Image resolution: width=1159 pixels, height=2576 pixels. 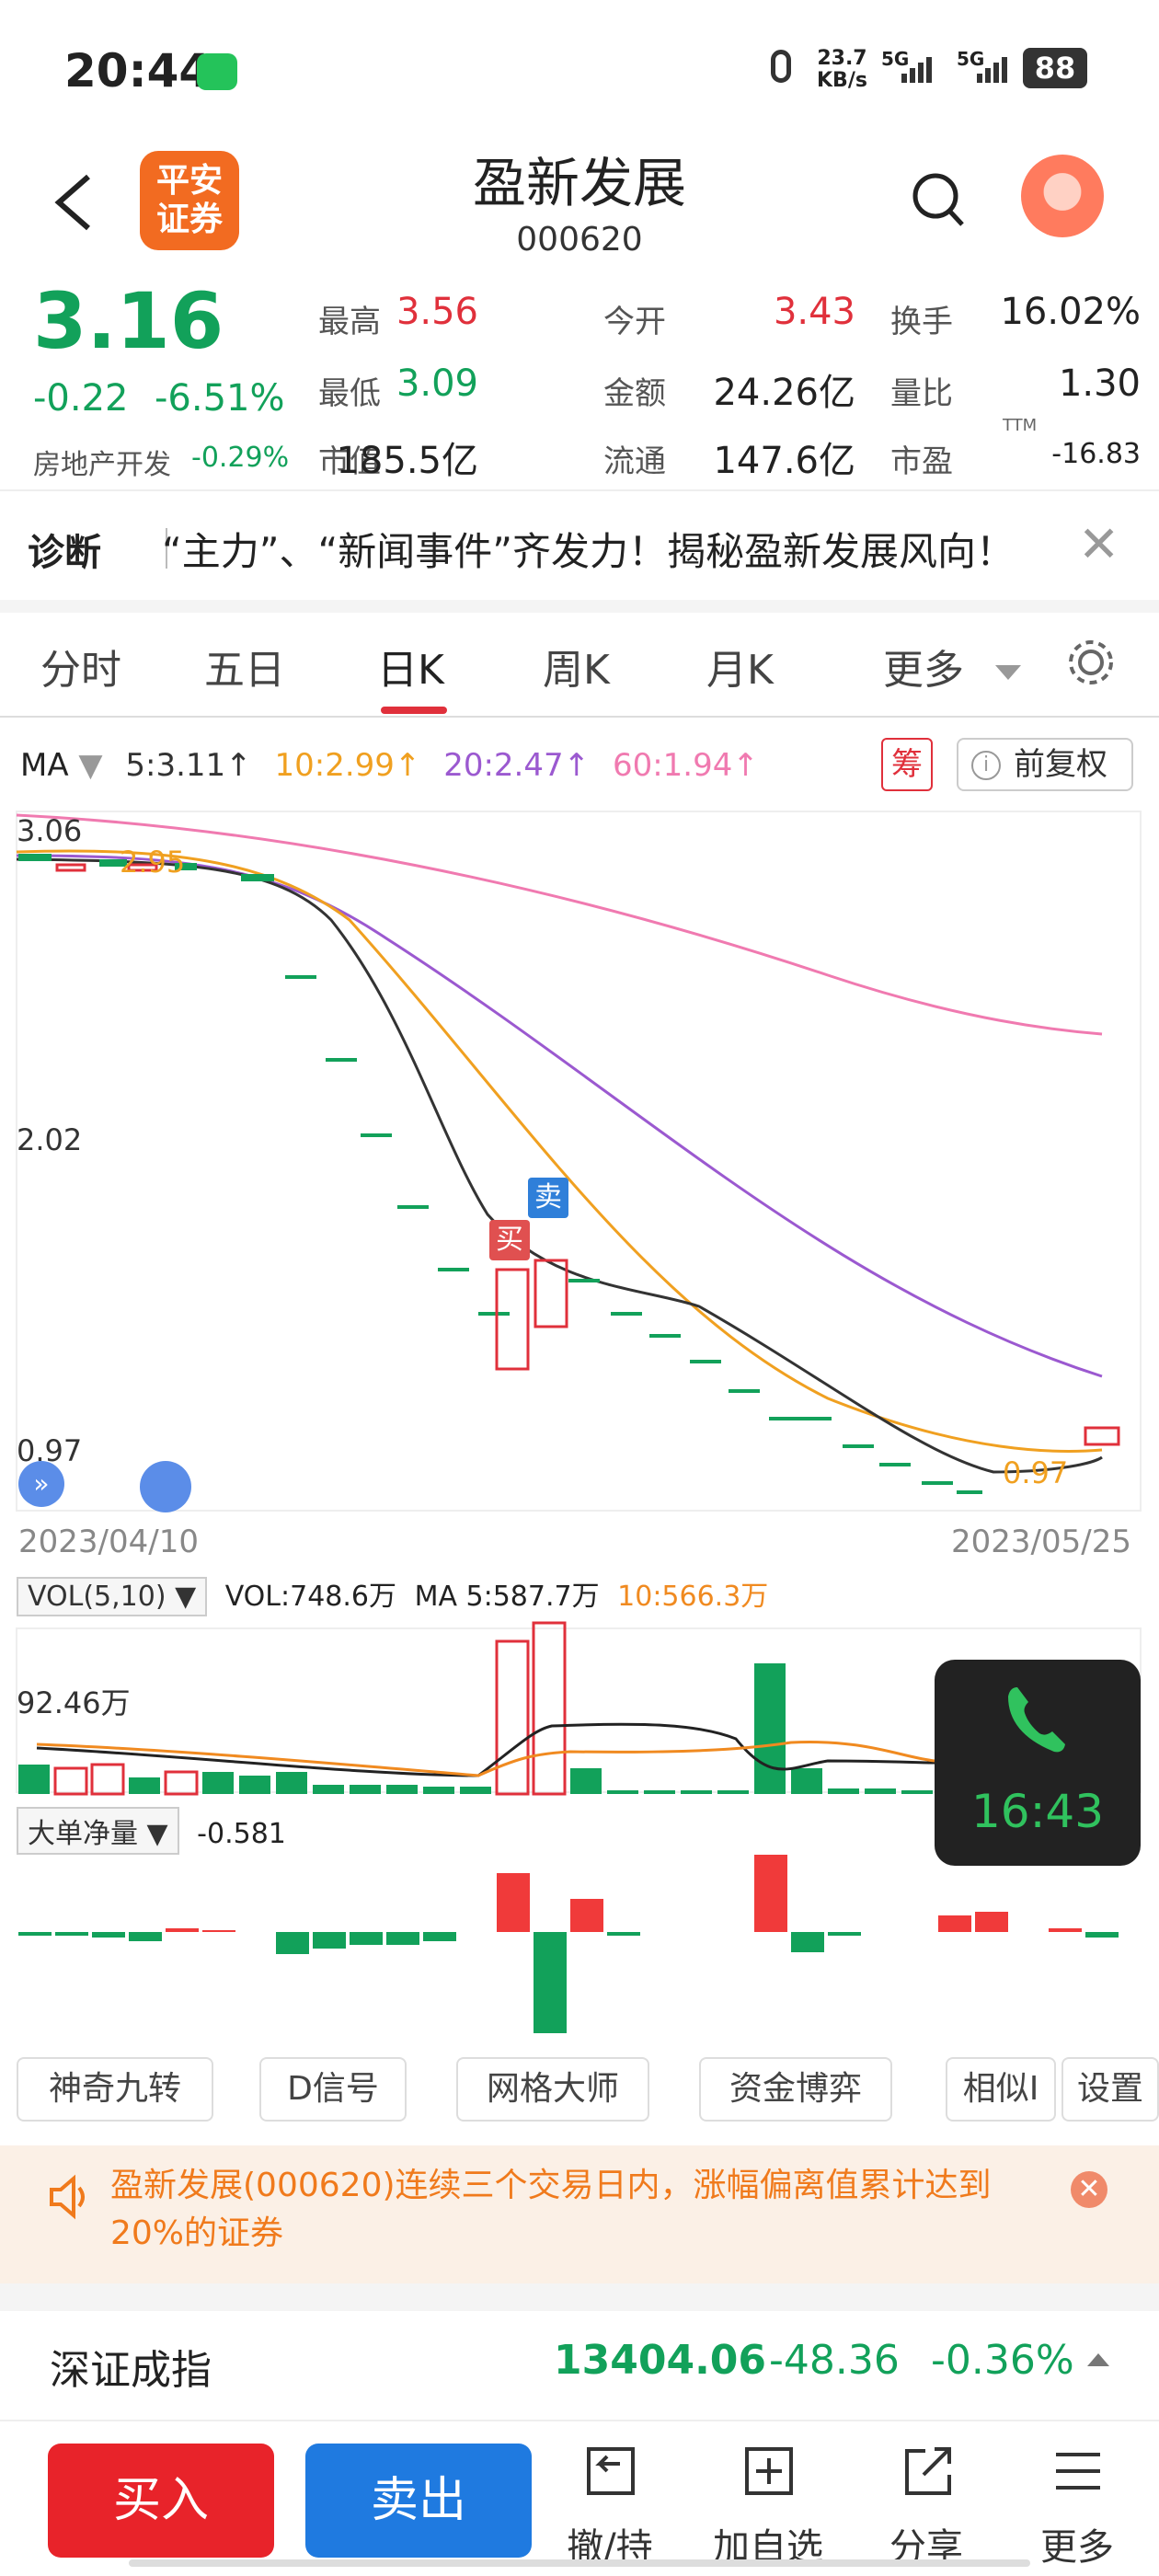 I want to click on stat-label: 金额, so click(x=634, y=393).